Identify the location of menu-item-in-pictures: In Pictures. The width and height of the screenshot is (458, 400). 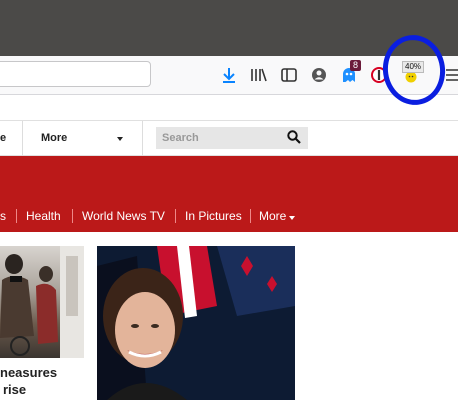
(213, 216).